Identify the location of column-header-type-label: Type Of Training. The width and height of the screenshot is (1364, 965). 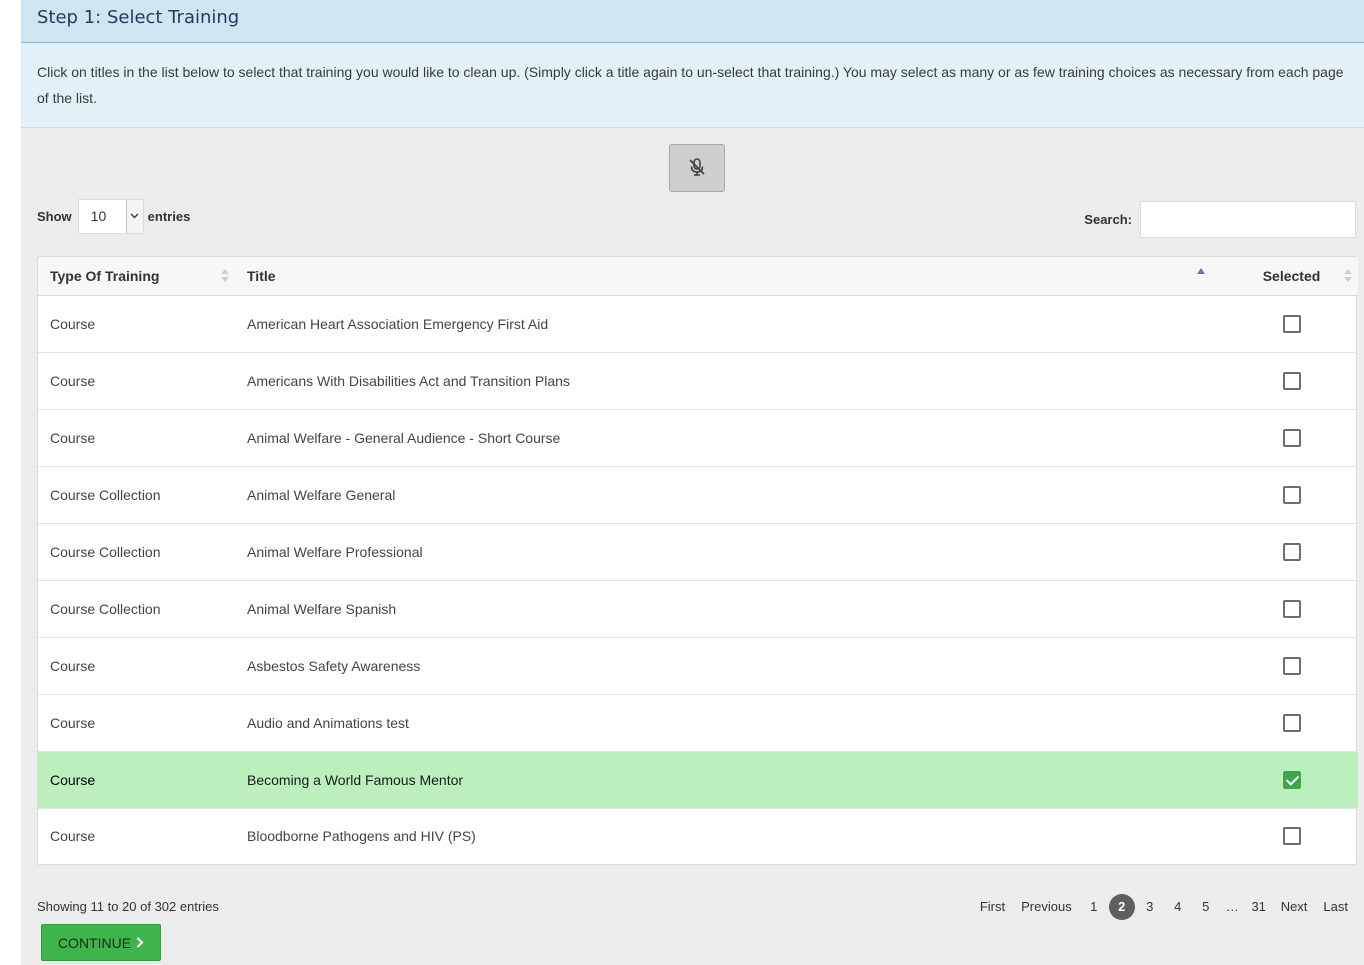
(105, 275).